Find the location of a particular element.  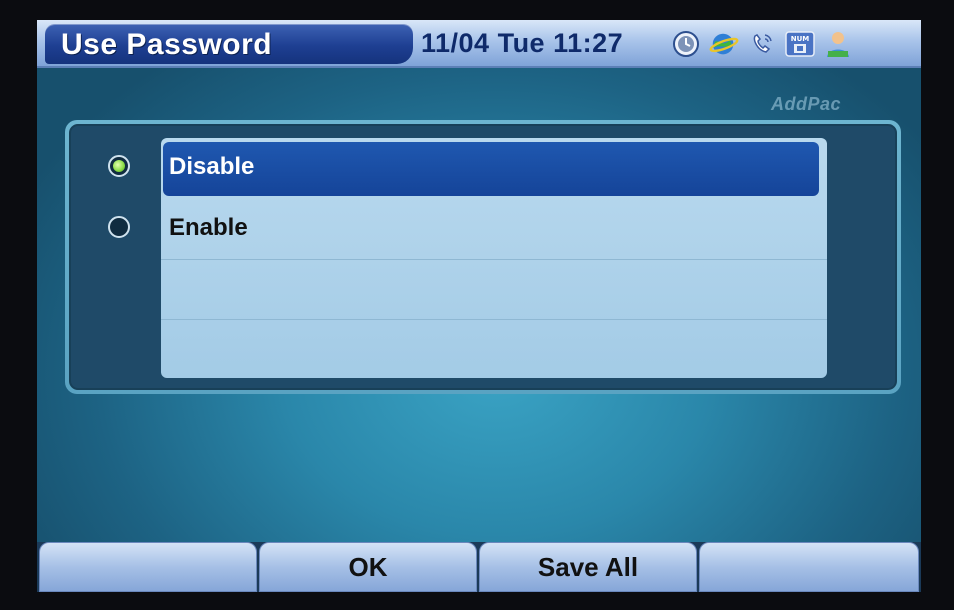

datetime-display: 11/04 Tue 11:27 is located at coordinates (522, 43).